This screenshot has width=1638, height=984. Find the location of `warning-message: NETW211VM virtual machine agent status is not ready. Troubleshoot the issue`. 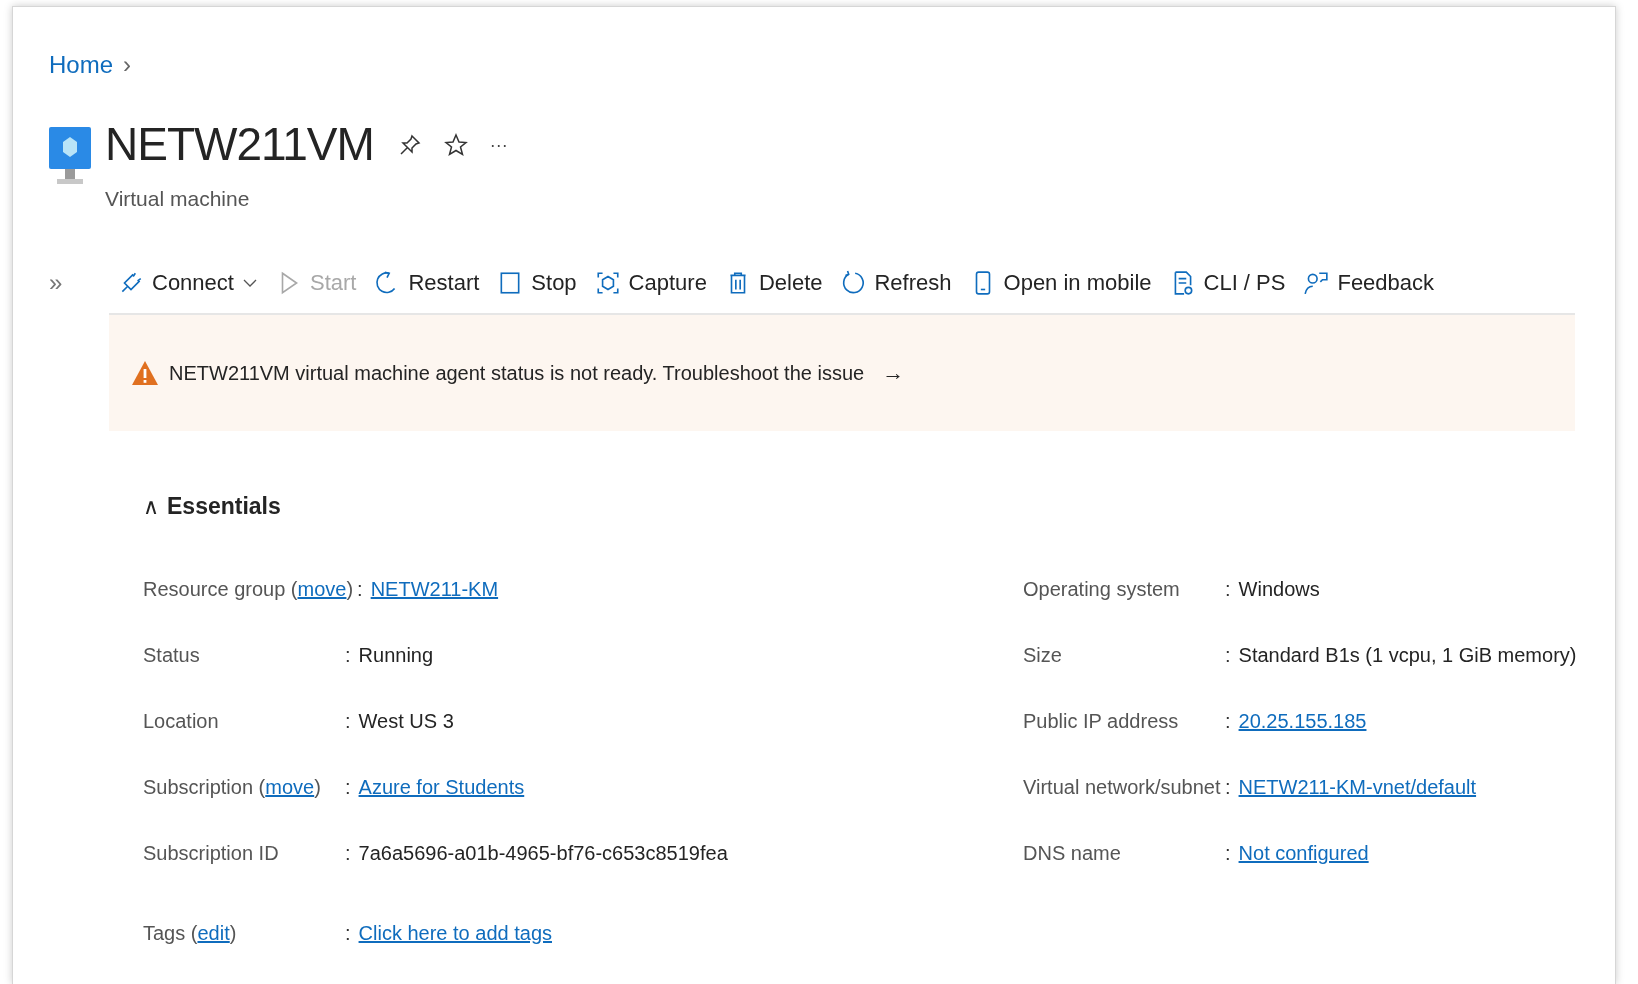

warning-message: NETW211VM virtual machine agent status is not ready. Troubleshoot the issue is located at coordinates (517, 373).